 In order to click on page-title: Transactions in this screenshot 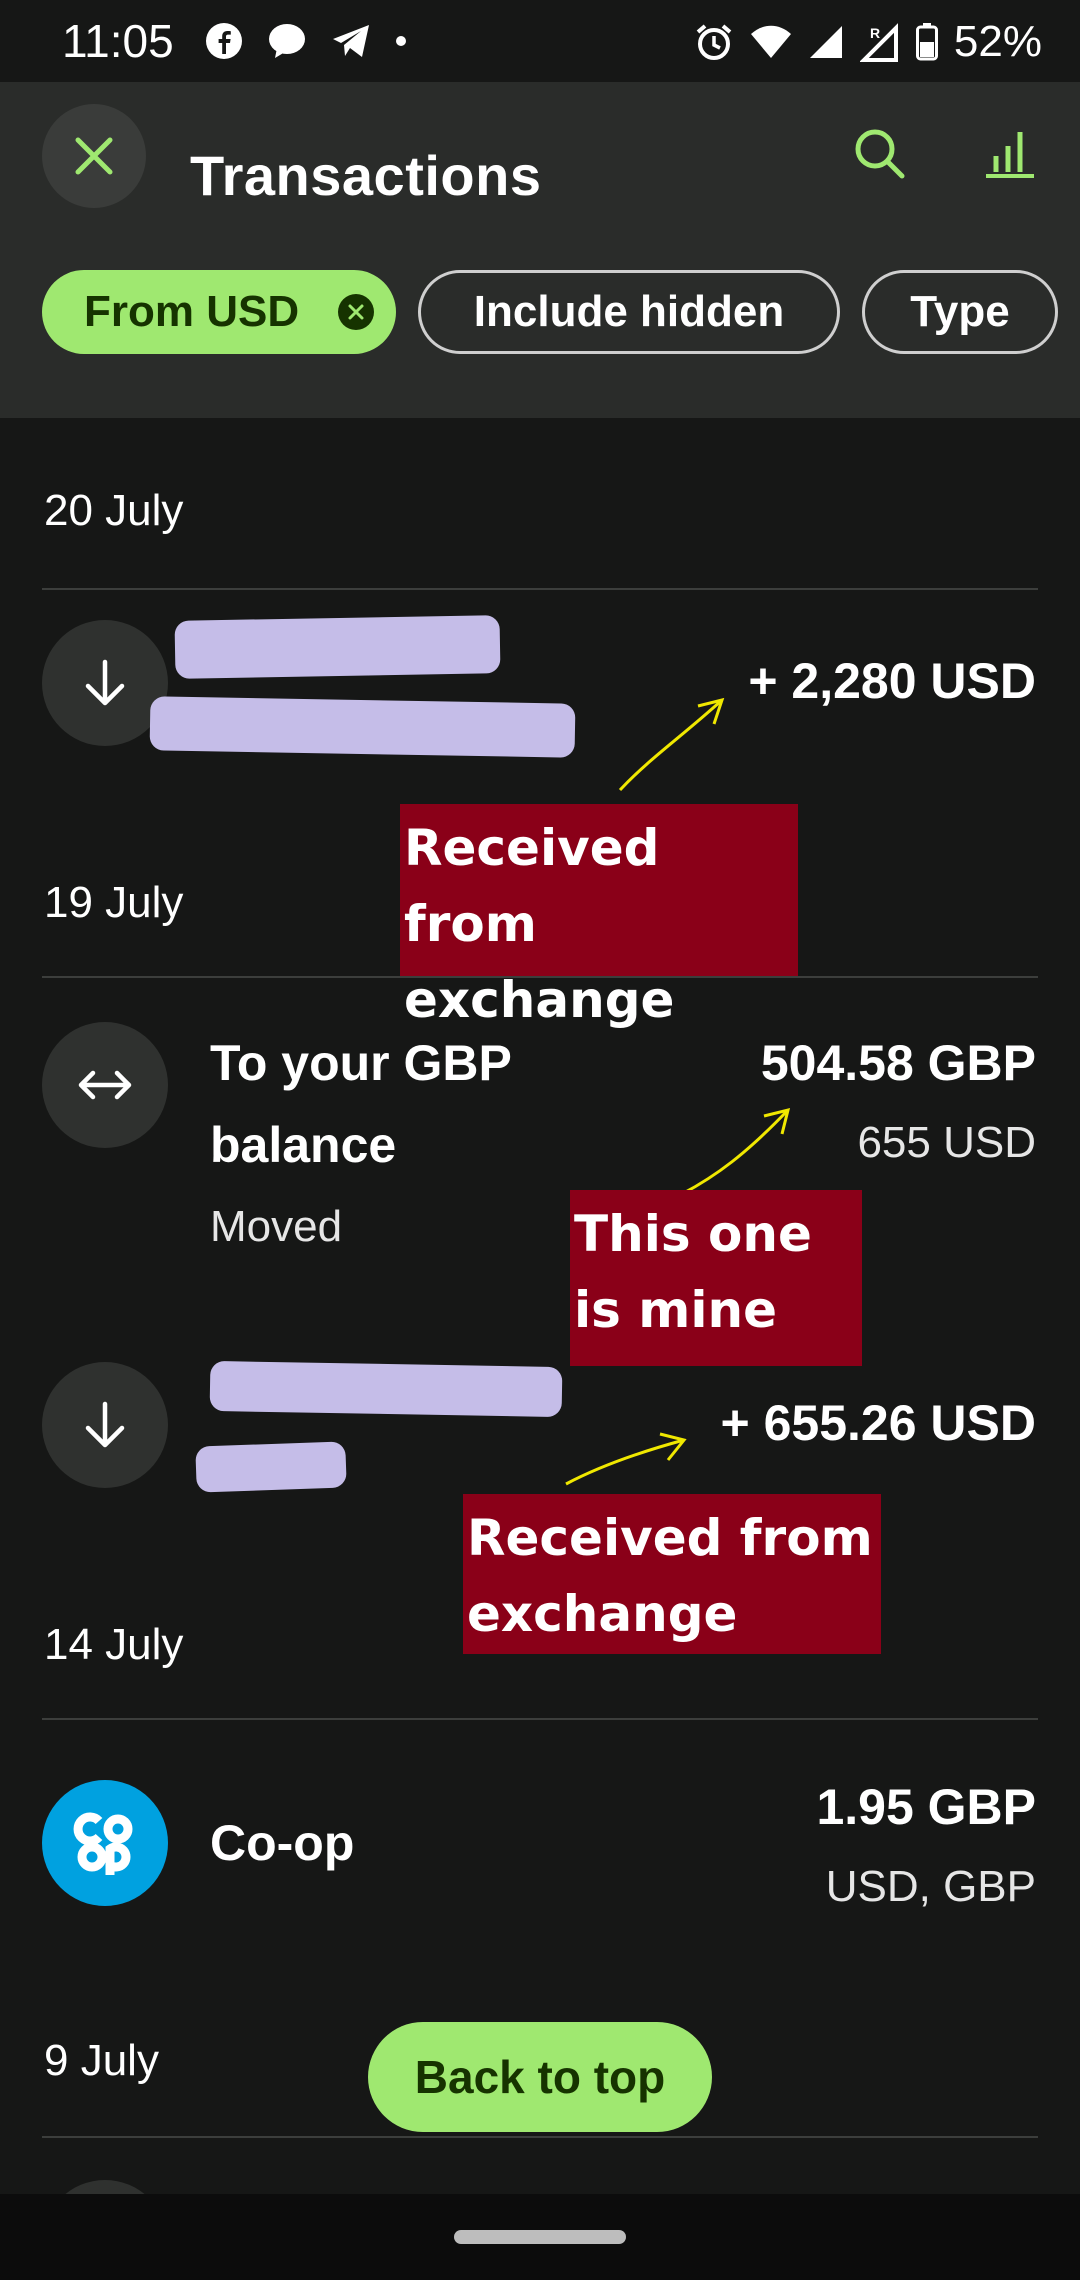, I will do `click(366, 173)`.